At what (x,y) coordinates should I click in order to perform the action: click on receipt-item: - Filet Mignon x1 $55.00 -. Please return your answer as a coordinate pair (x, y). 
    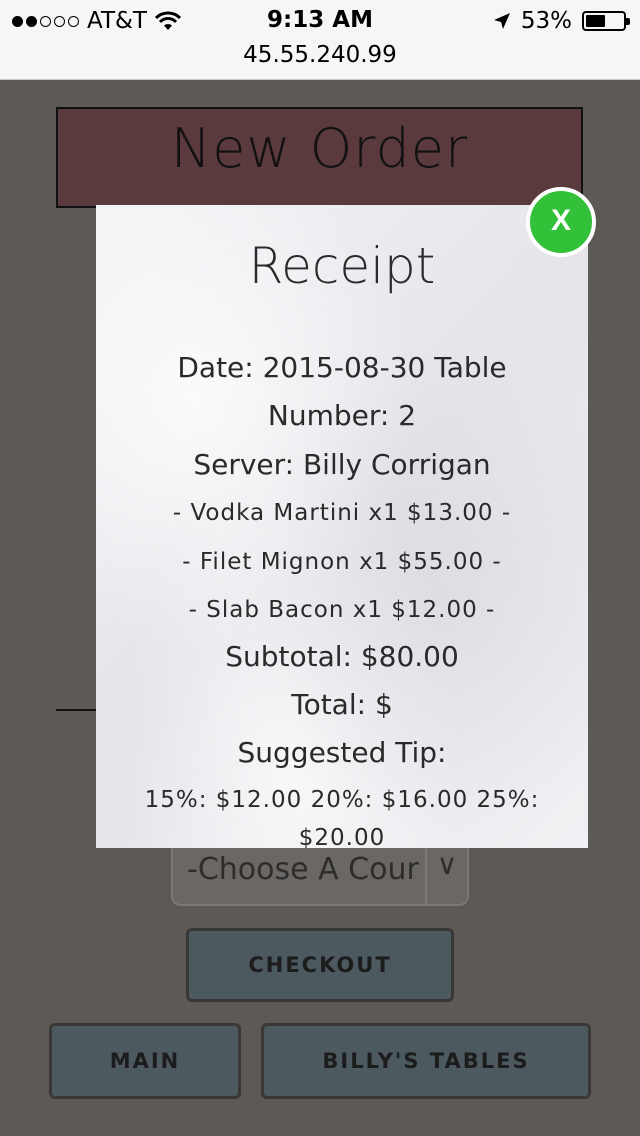
    Looking at the image, I should click on (342, 562).